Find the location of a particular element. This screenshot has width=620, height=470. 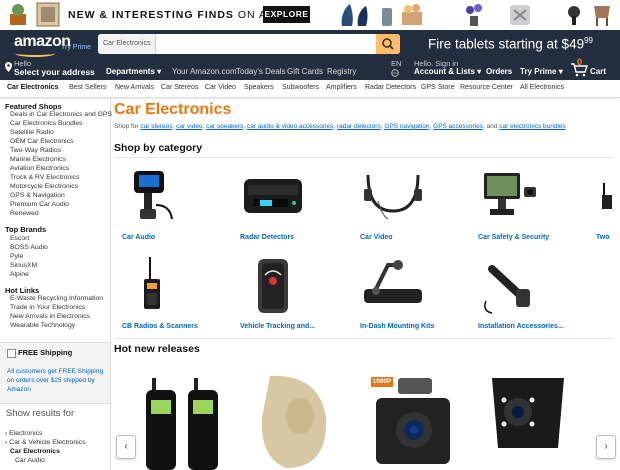

subnav-best-sellers: Best Sellers is located at coordinates (87, 87).